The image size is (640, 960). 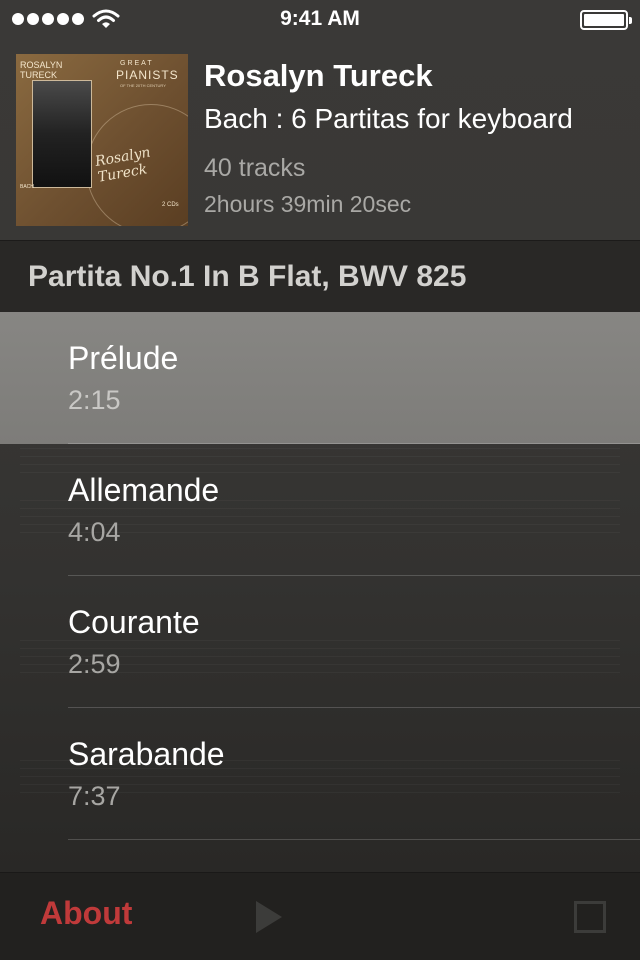 I want to click on track-time: 2:59, so click(x=94, y=664).